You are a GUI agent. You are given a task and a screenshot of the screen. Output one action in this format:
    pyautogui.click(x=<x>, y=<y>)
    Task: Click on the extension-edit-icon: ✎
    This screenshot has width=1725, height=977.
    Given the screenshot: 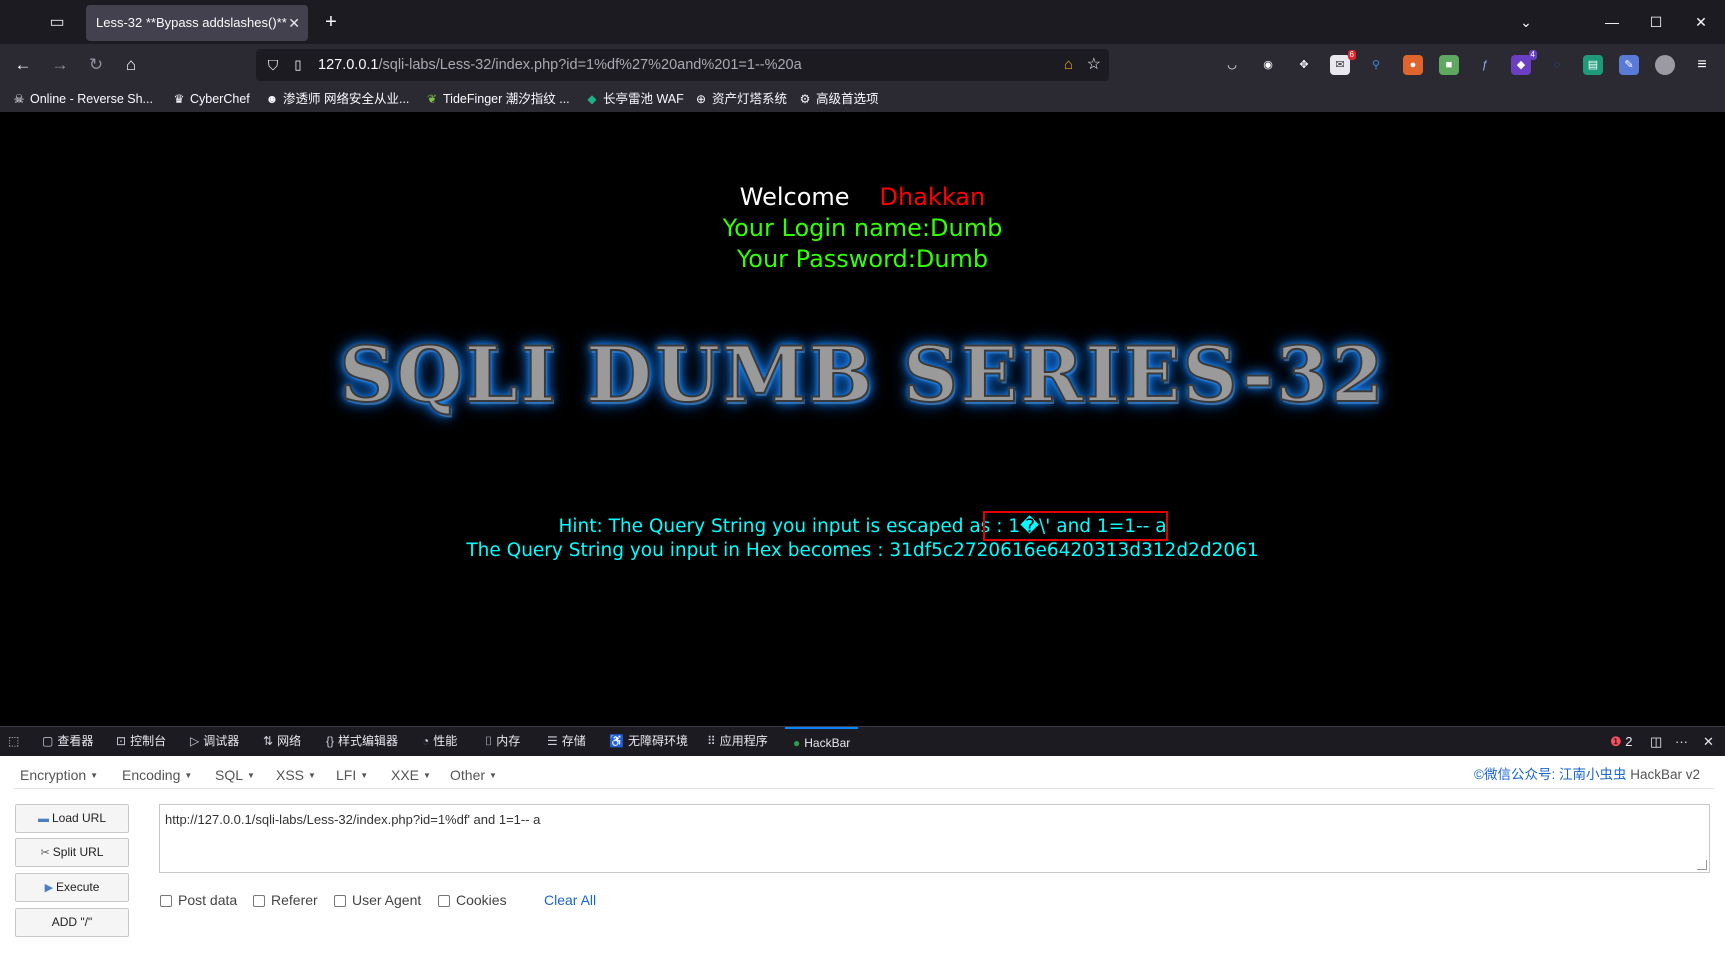 What is the action you would take?
    pyautogui.click(x=1629, y=65)
    